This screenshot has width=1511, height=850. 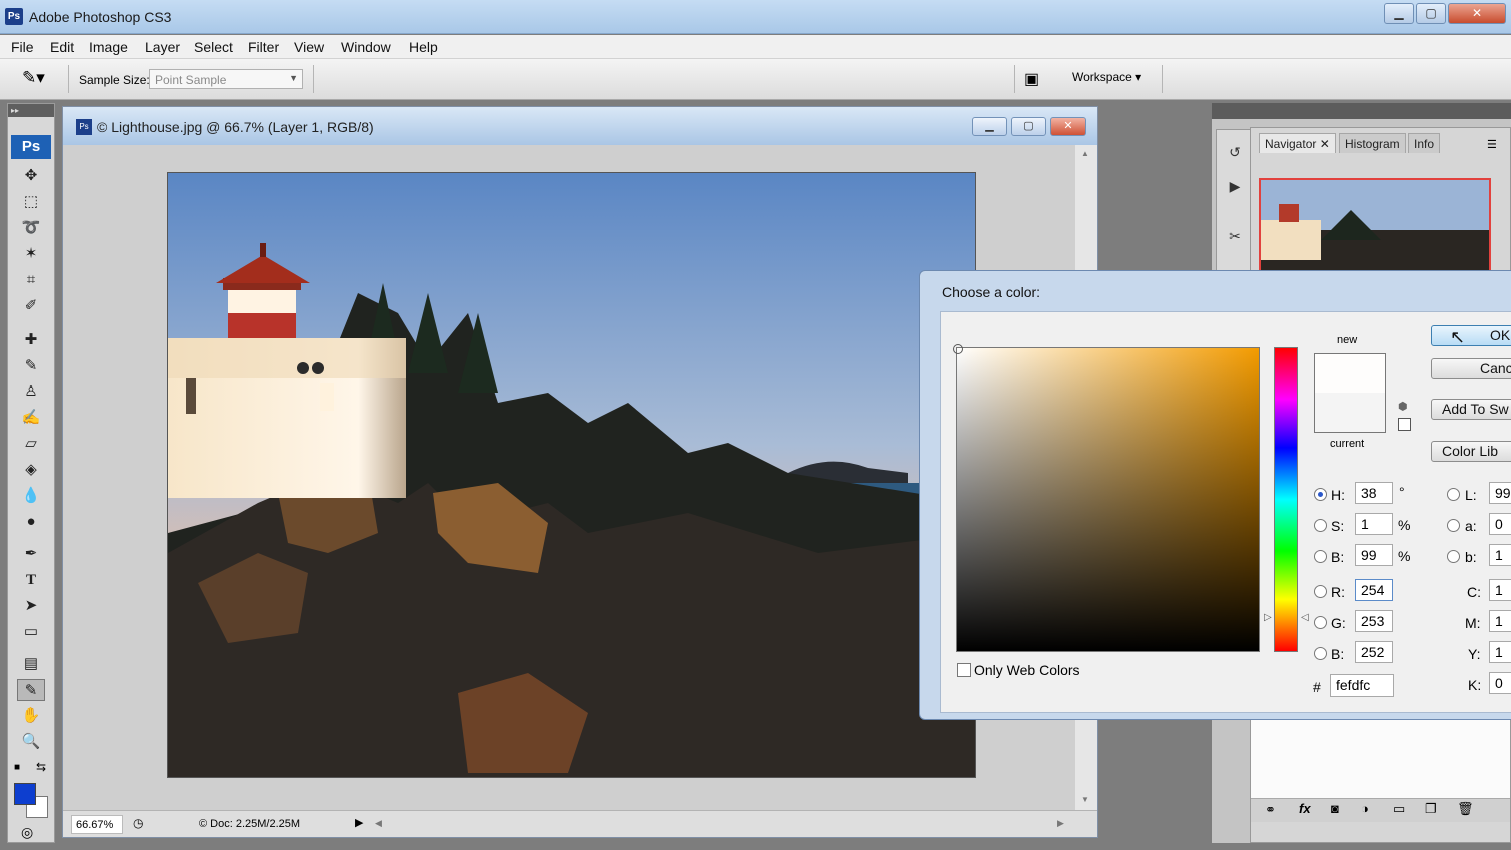 I want to click on swap-colors-icon: ⇆, so click(x=41, y=767).